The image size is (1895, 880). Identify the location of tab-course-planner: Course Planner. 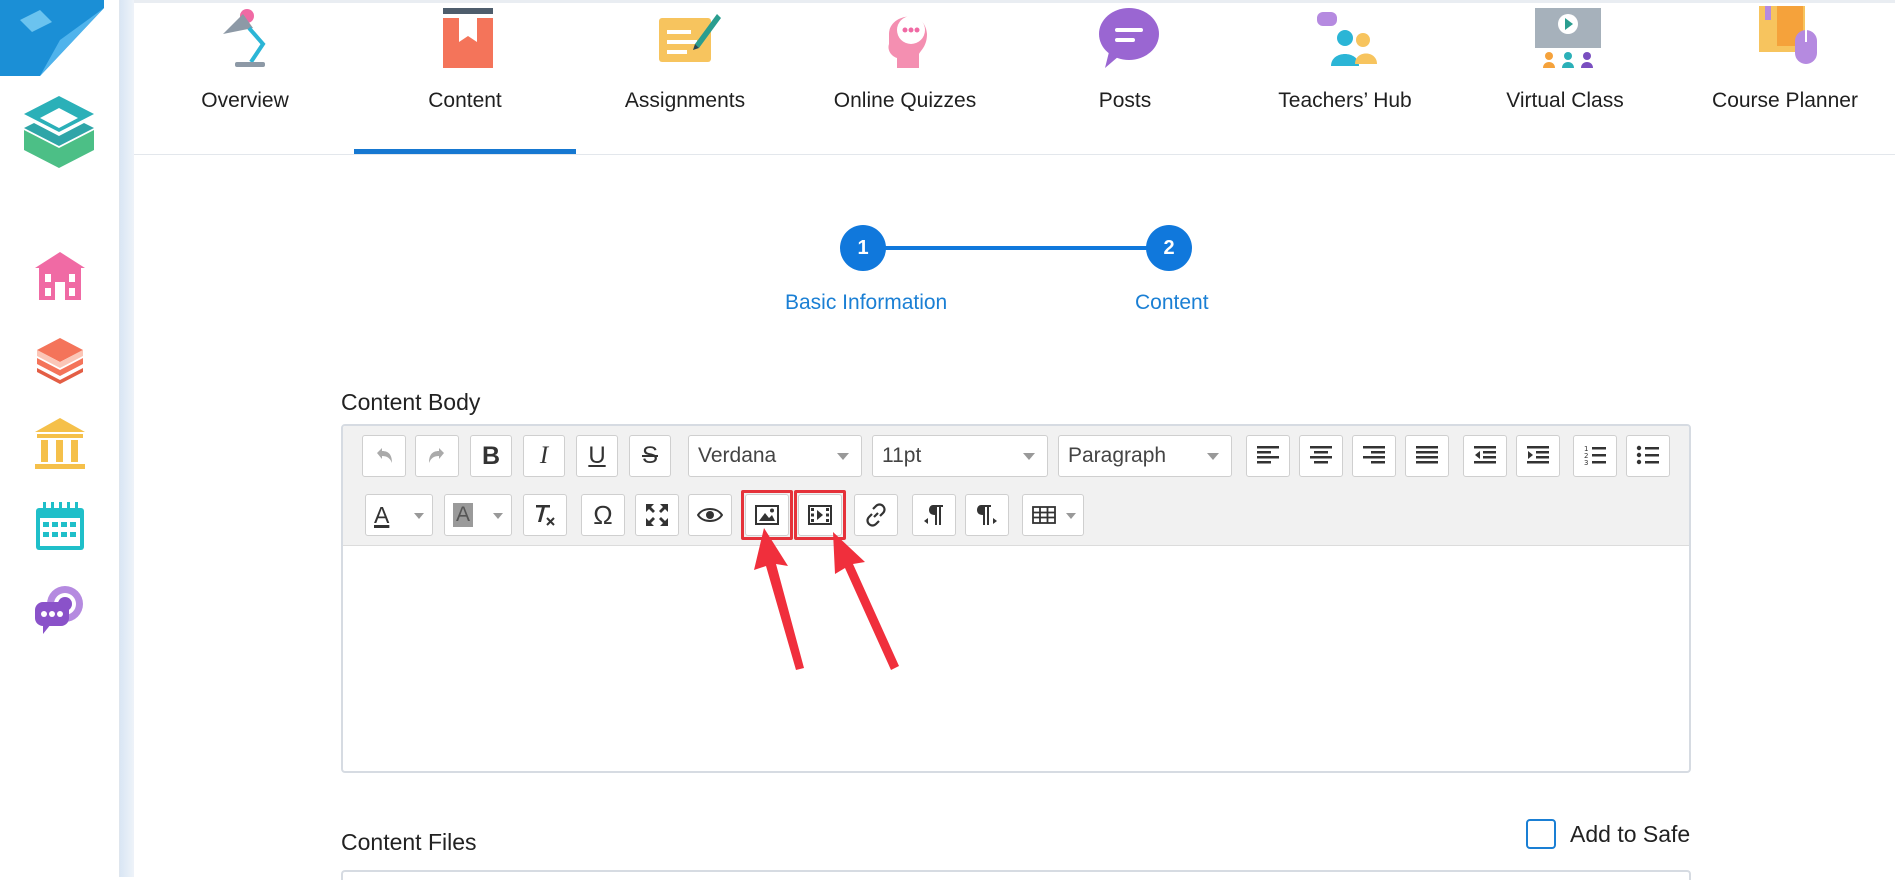
(1785, 77).